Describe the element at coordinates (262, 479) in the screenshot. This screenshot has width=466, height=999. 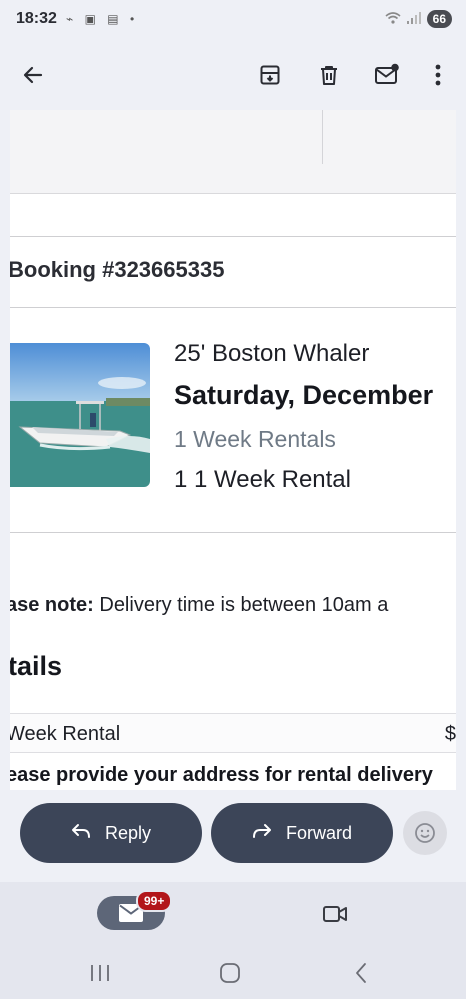
I see `rental-quantity: 1 1 Week Rental` at that location.